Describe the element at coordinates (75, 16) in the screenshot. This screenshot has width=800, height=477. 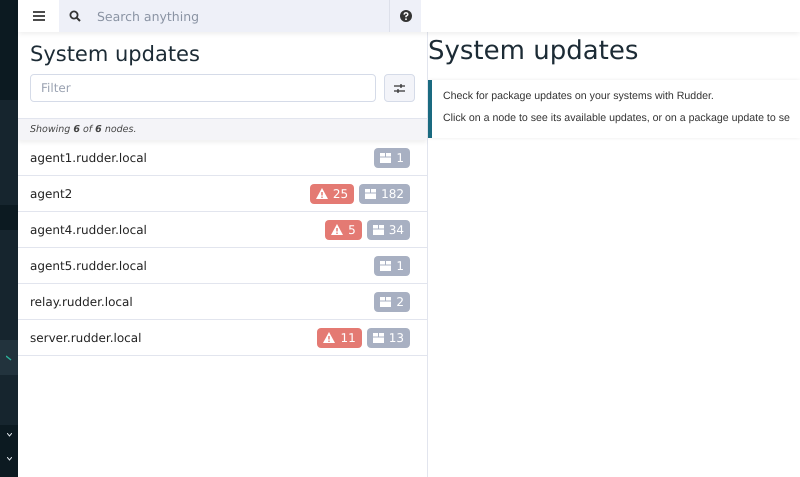
I see `search-icon` at that location.